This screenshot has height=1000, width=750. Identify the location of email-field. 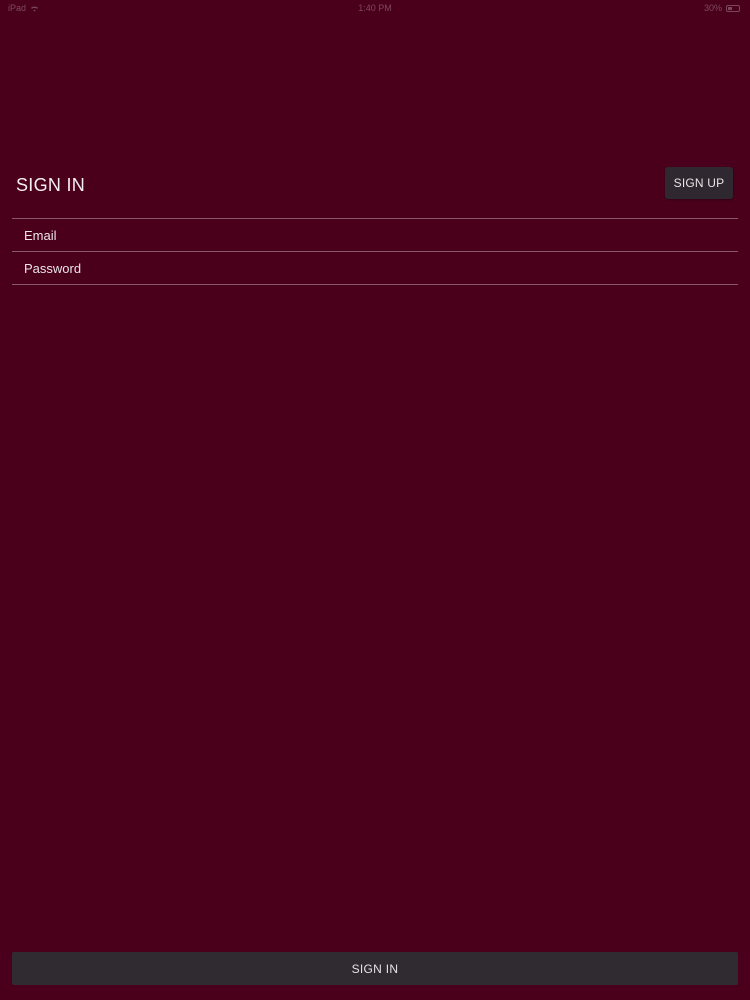
(375, 235).